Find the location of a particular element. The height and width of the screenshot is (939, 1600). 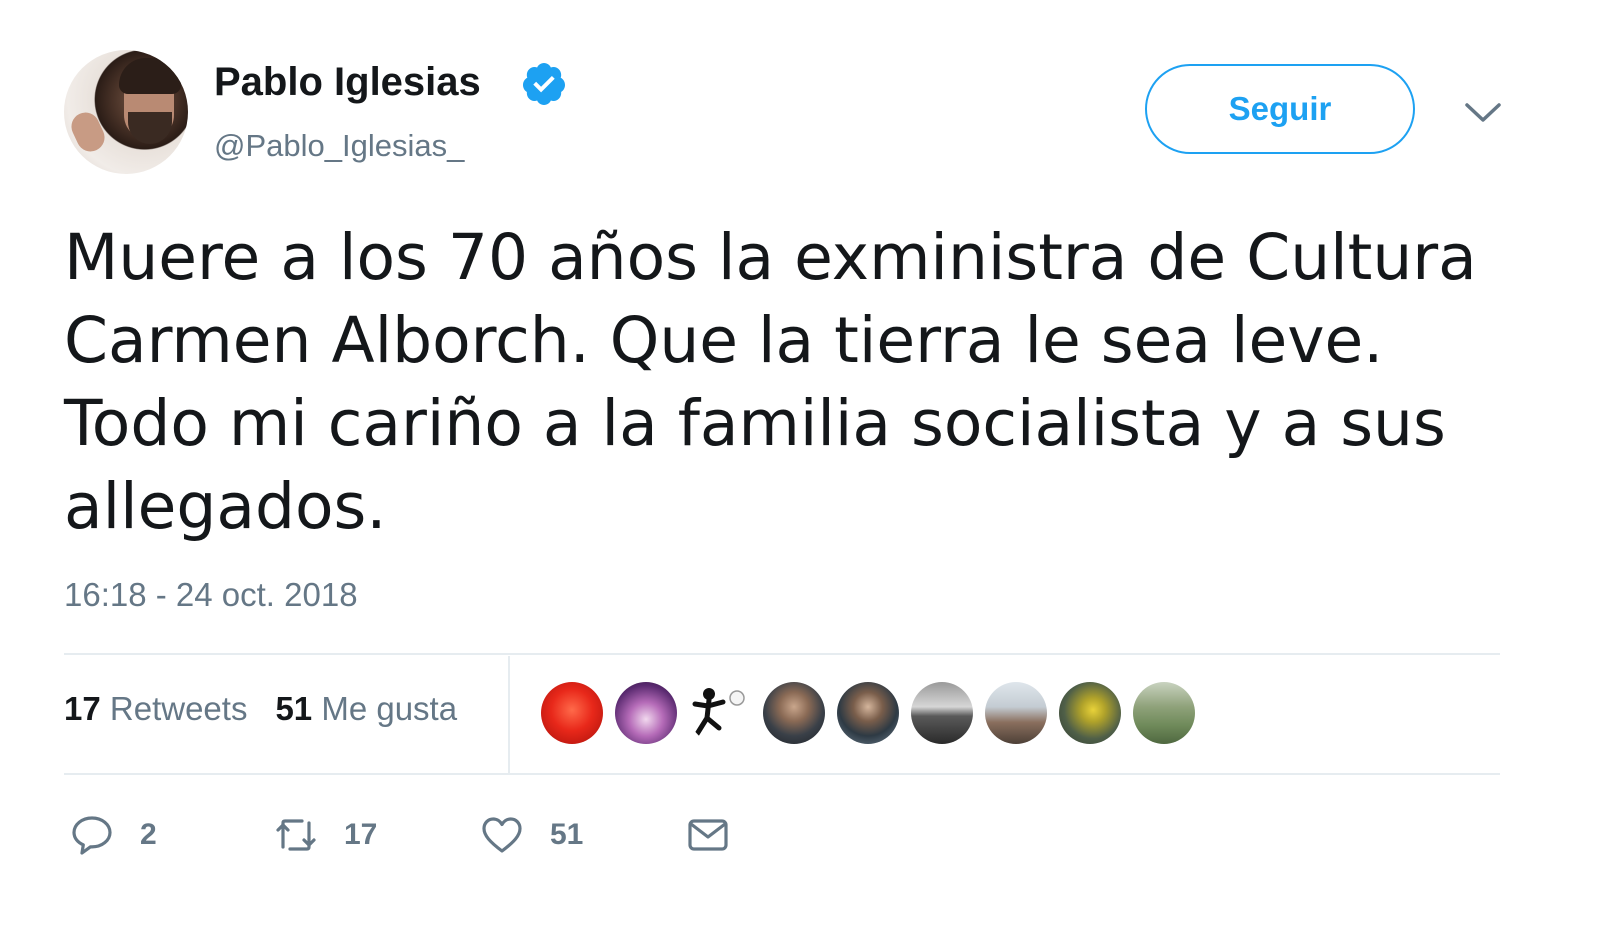

follow-button: Seguir is located at coordinates (1280, 109).